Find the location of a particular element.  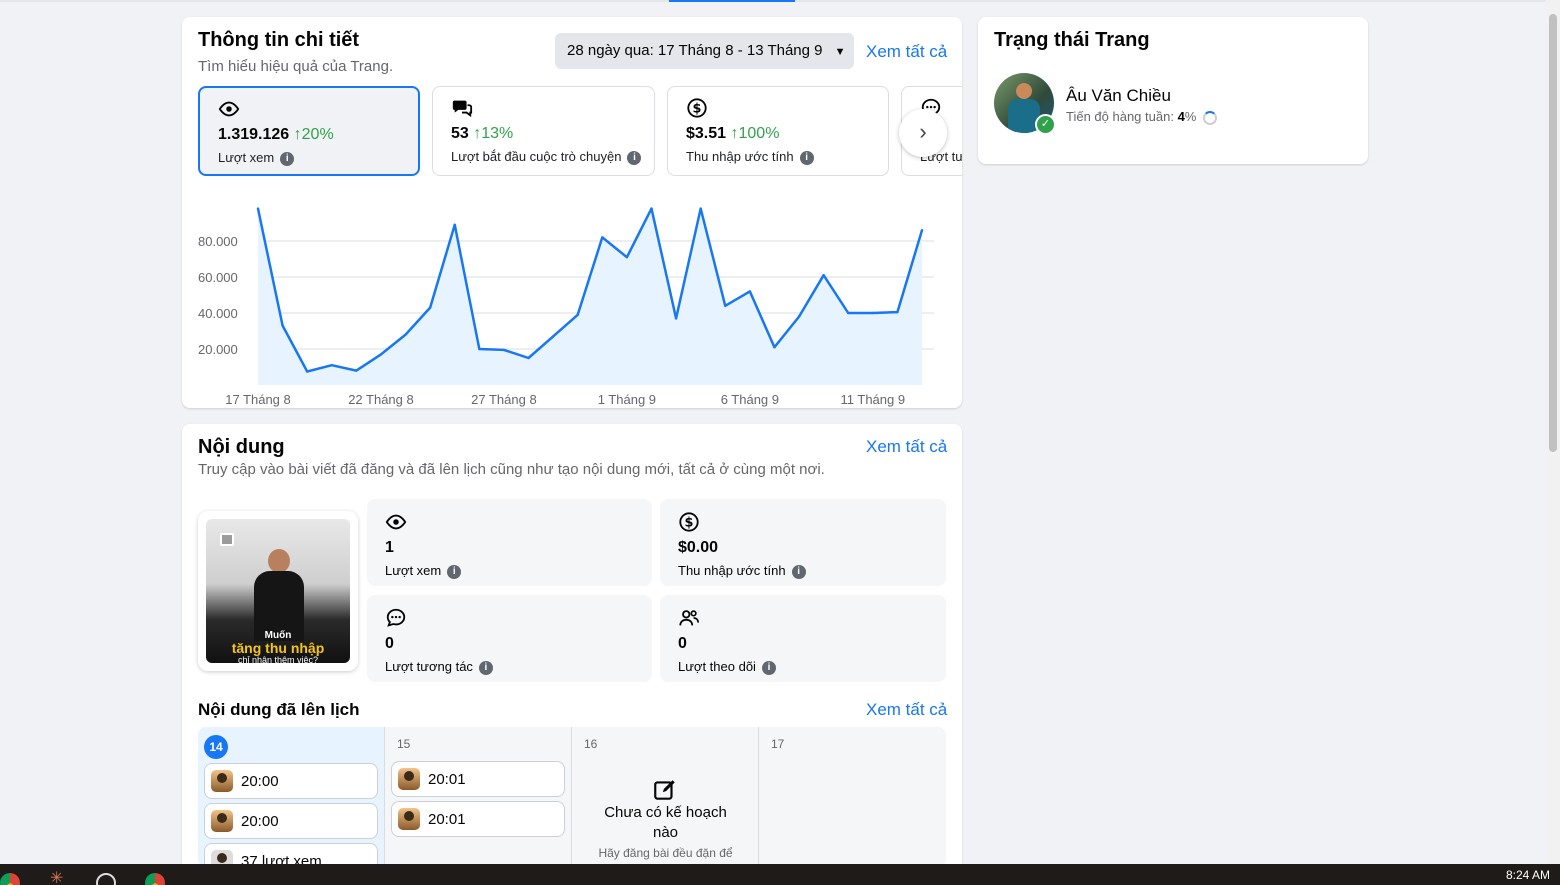

empty-plan-title: Chưa có kế hoạch nào is located at coordinates (665, 822).